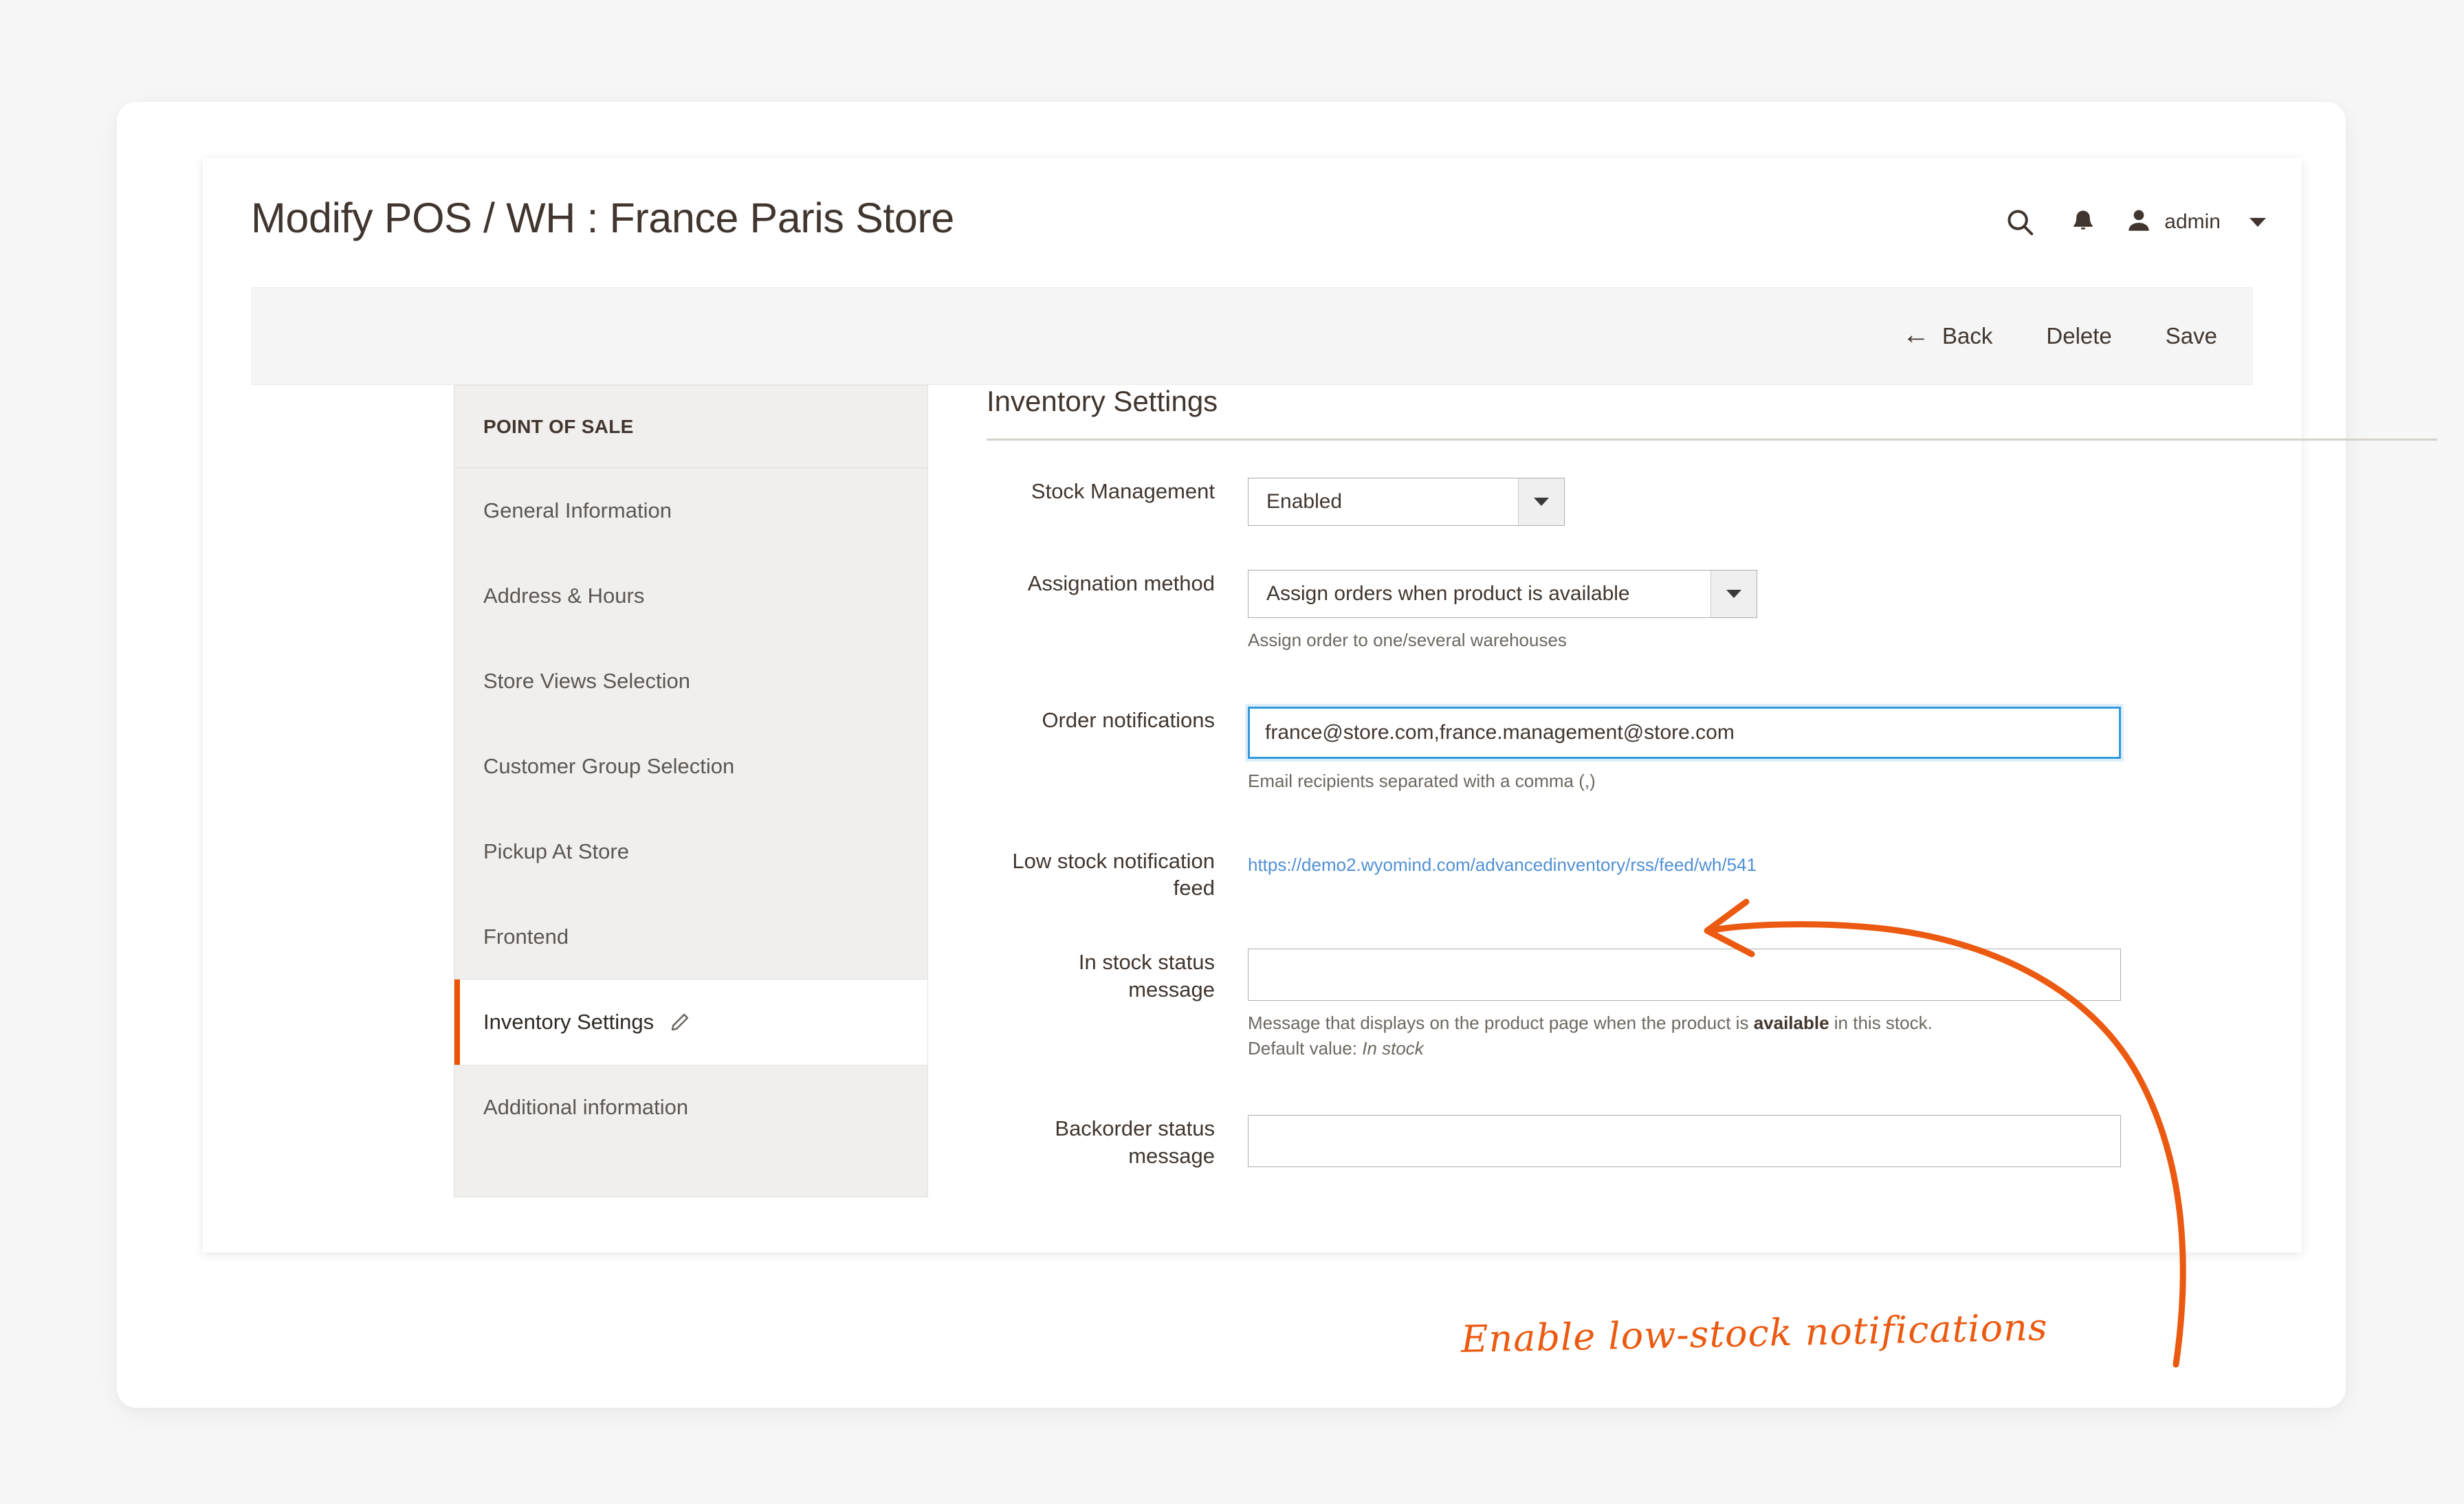 The image size is (2464, 1504). Describe the element at coordinates (680, 1022) in the screenshot. I see `pencil-edit-icon` at that location.